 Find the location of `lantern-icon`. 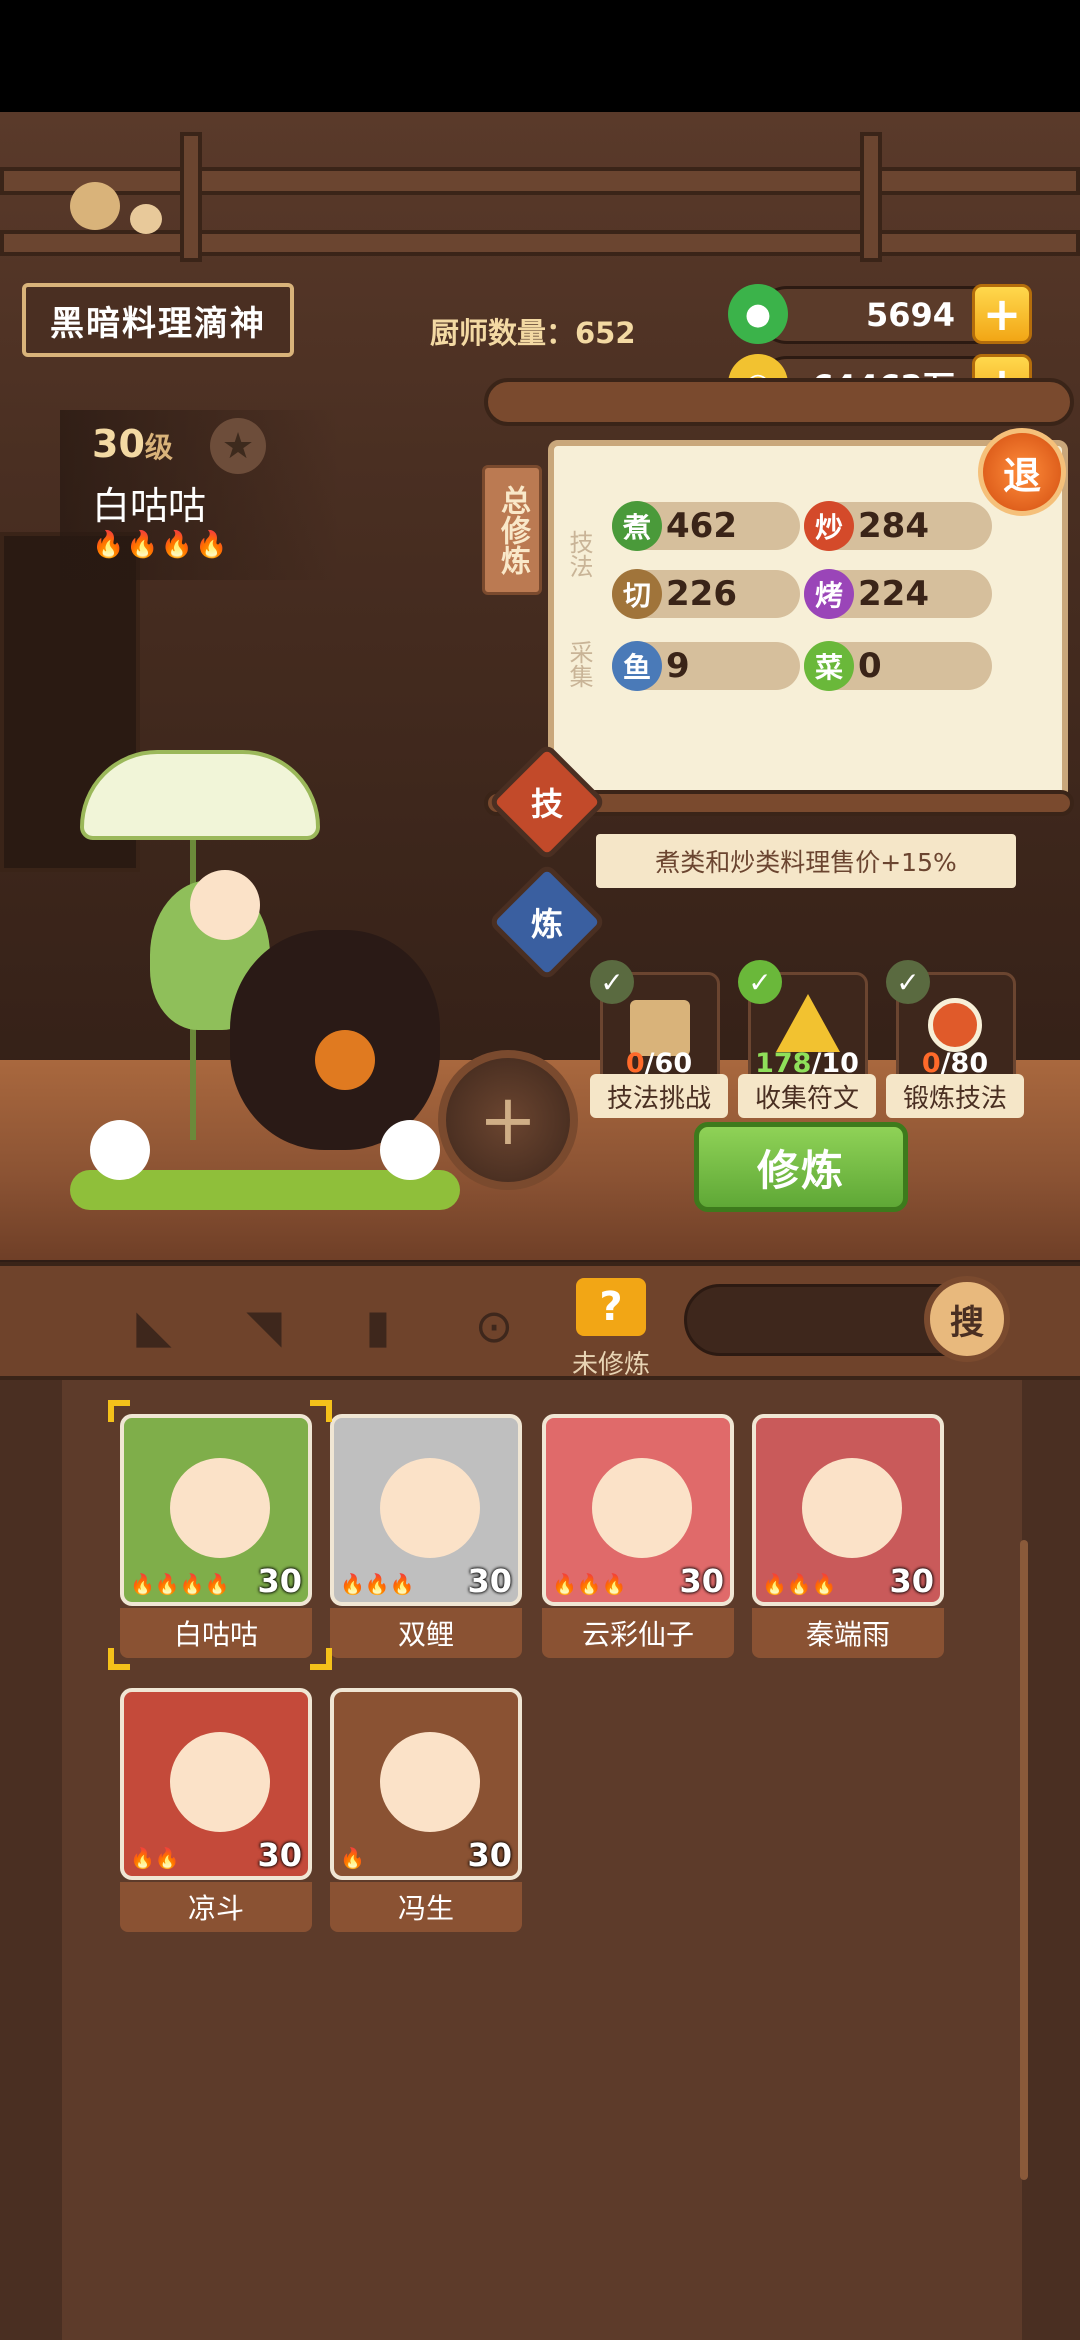

lantern-icon is located at coordinates (345, 1060).